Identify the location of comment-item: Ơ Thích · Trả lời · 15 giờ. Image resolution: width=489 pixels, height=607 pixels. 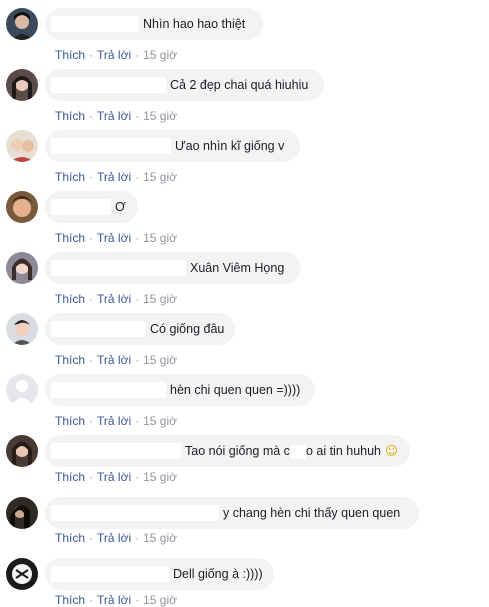
(244, 221).